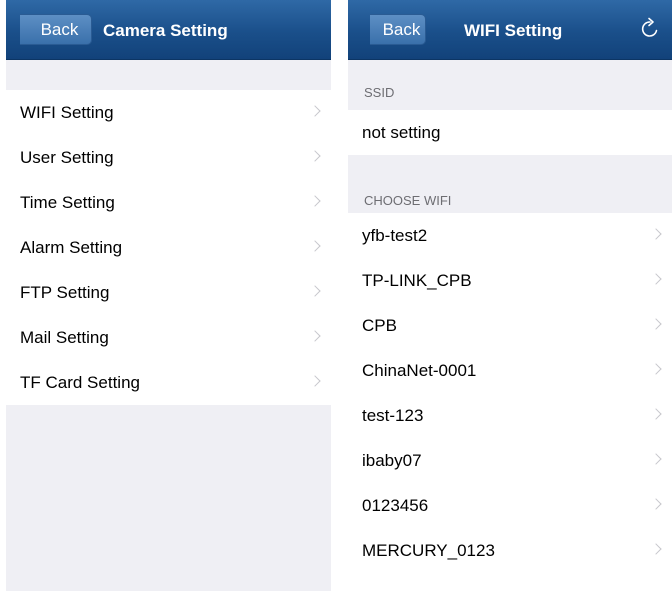  Describe the element at coordinates (395, 505) in the screenshot. I see `wifi-network-name: 0123456` at that location.